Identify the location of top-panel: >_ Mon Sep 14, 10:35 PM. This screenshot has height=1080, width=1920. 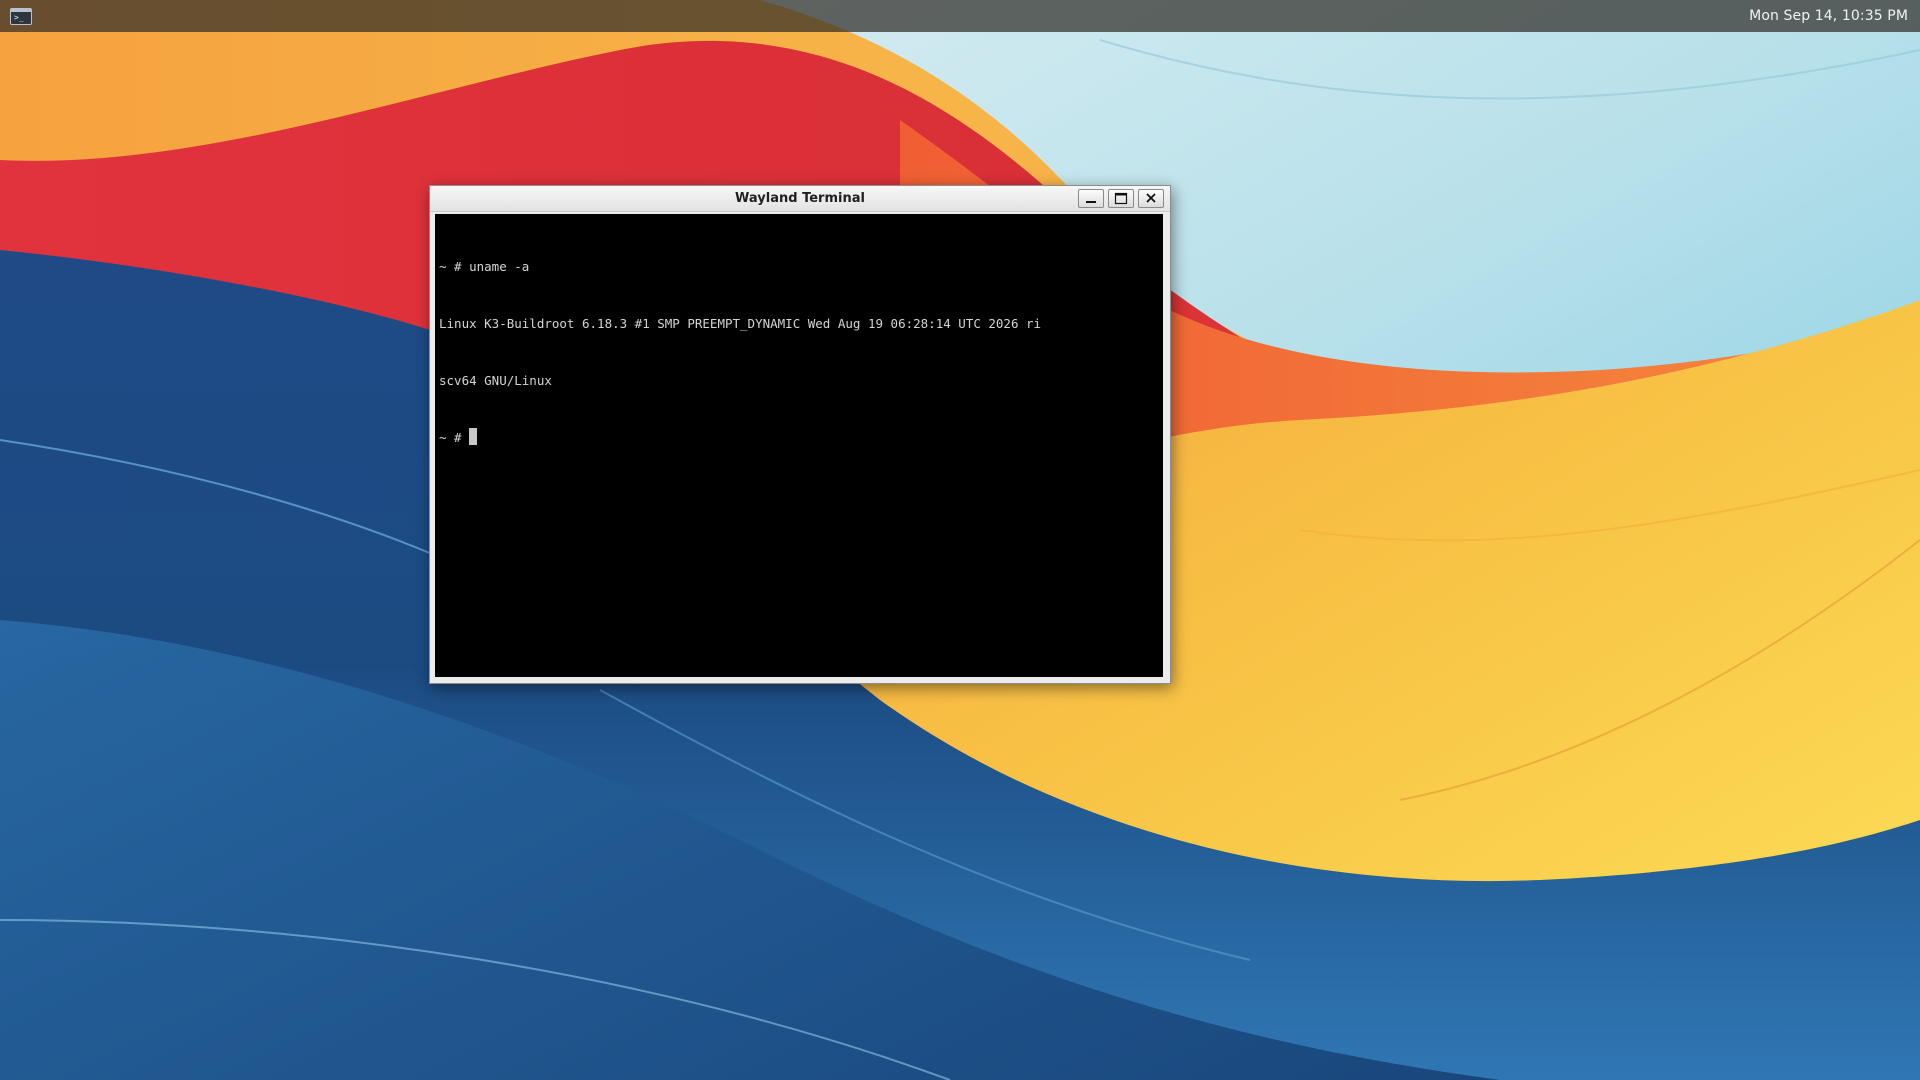
(960, 16).